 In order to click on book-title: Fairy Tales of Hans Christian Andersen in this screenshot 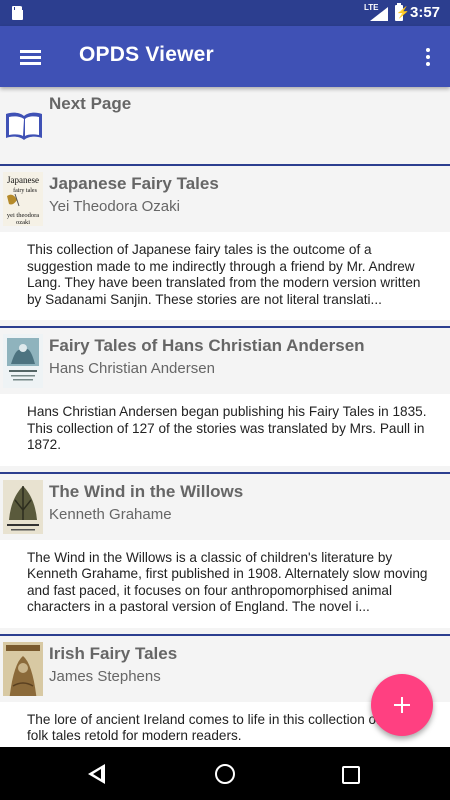, I will do `click(207, 345)`.